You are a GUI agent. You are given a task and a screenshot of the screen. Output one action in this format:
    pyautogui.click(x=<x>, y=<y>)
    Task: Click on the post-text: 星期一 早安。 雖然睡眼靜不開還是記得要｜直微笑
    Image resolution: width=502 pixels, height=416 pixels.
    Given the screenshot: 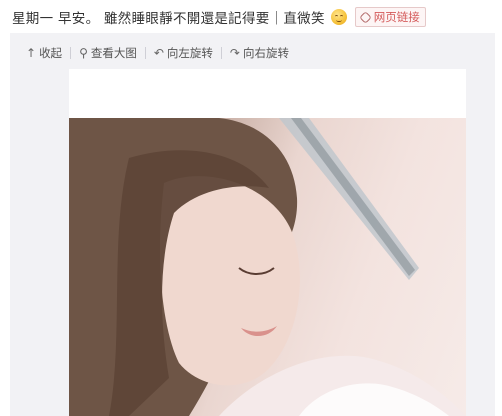 What is the action you would take?
    pyautogui.click(x=168, y=19)
    